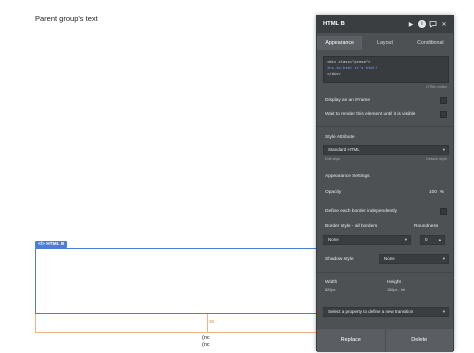 Image resolution: width=474 pixels, height=353 pixels. I want to click on panel-header: HTML B ▶ i ✕, so click(385, 24).